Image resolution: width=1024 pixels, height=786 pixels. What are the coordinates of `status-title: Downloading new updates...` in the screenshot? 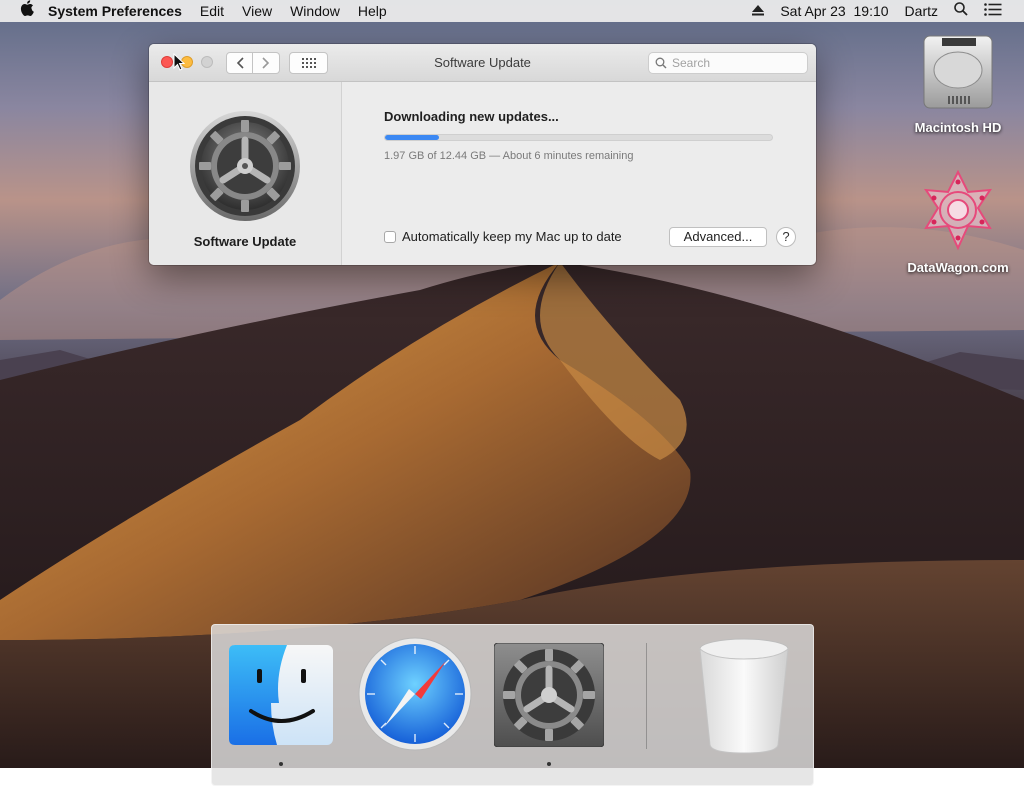 It's located at (471, 116).